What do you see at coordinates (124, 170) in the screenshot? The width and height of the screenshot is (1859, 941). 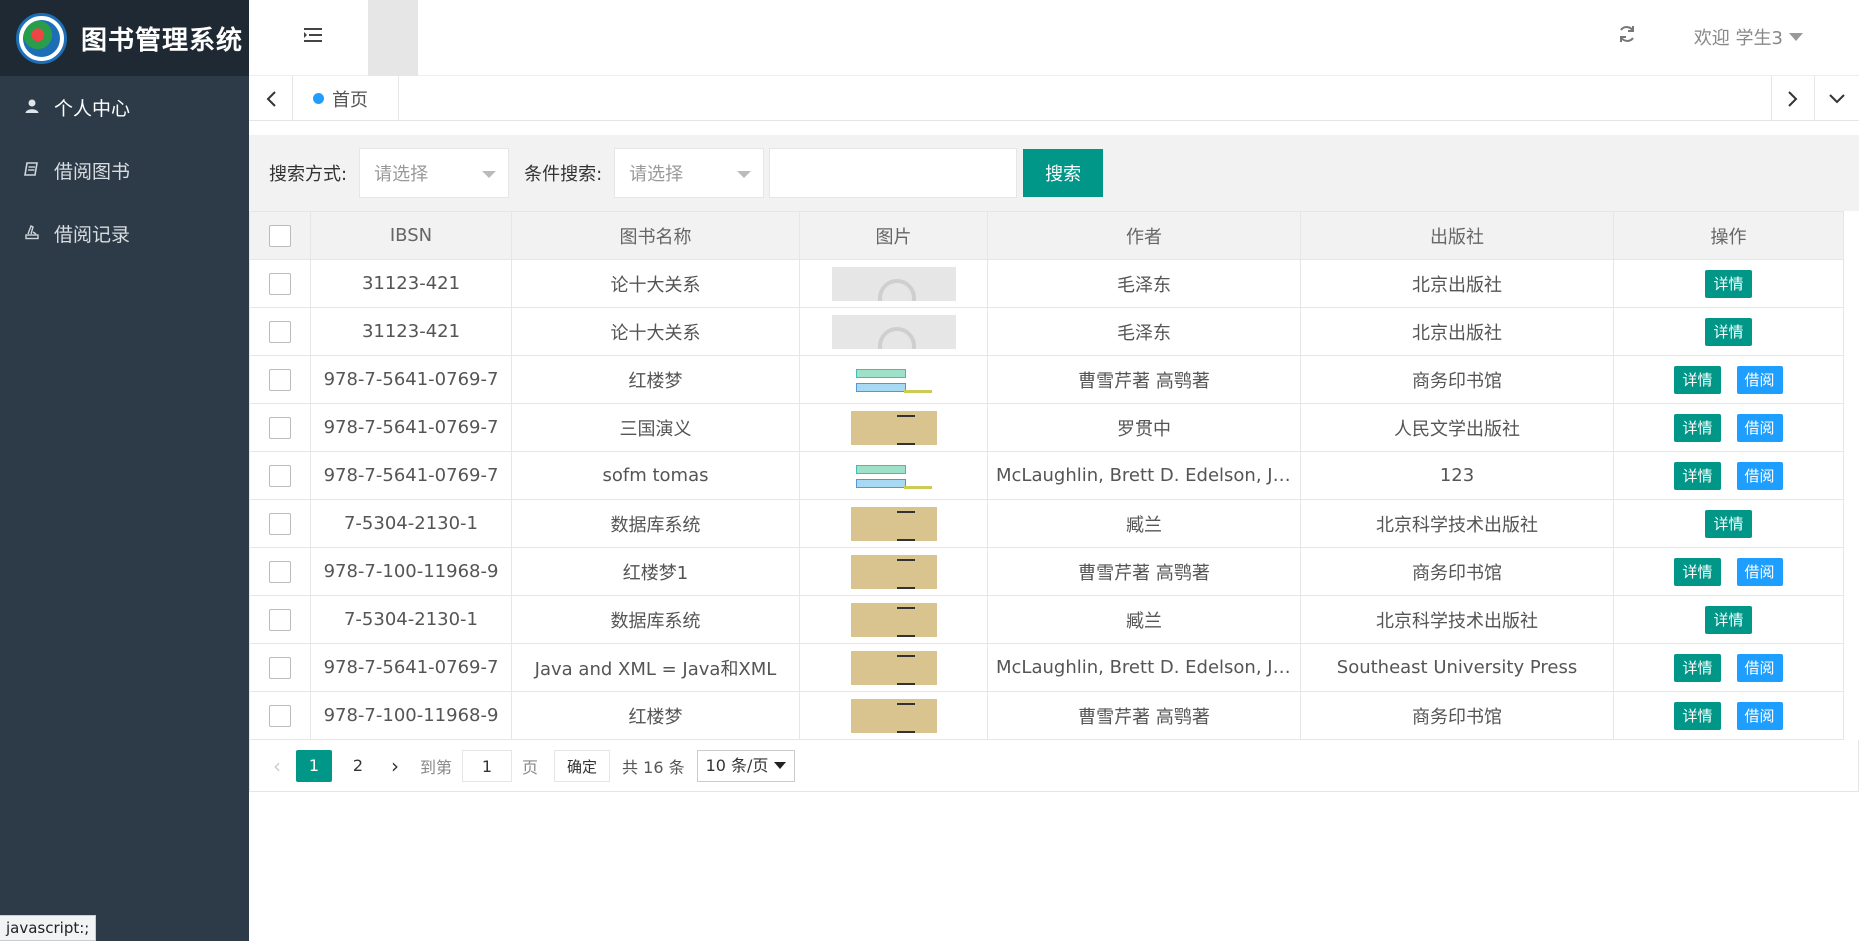 I see `sidebar-item-borrow-books: 借阅图书` at bounding box center [124, 170].